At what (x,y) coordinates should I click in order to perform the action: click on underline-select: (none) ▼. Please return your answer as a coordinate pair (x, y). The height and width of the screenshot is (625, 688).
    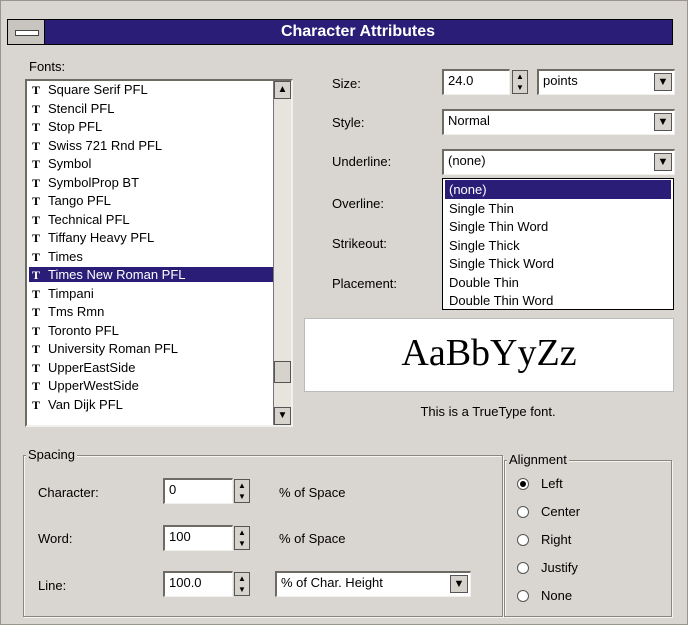
    Looking at the image, I should click on (558, 162).